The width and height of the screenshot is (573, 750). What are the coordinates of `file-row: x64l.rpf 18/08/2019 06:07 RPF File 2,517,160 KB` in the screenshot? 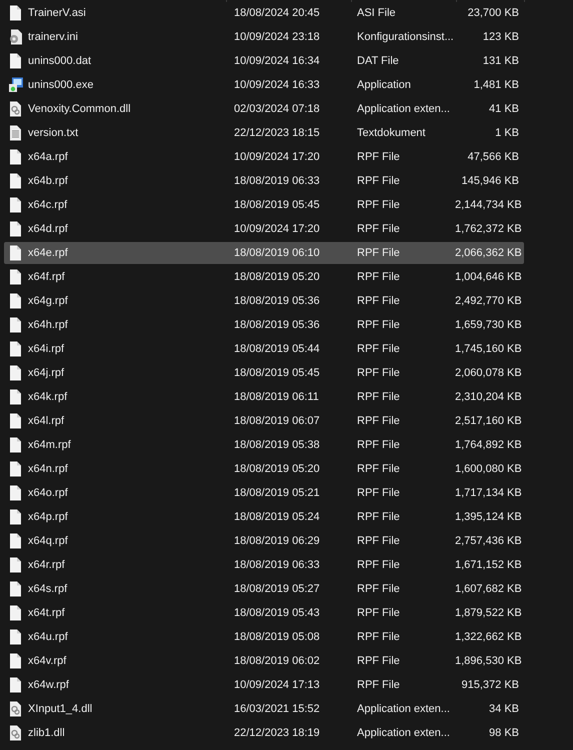 It's located at (264, 421).